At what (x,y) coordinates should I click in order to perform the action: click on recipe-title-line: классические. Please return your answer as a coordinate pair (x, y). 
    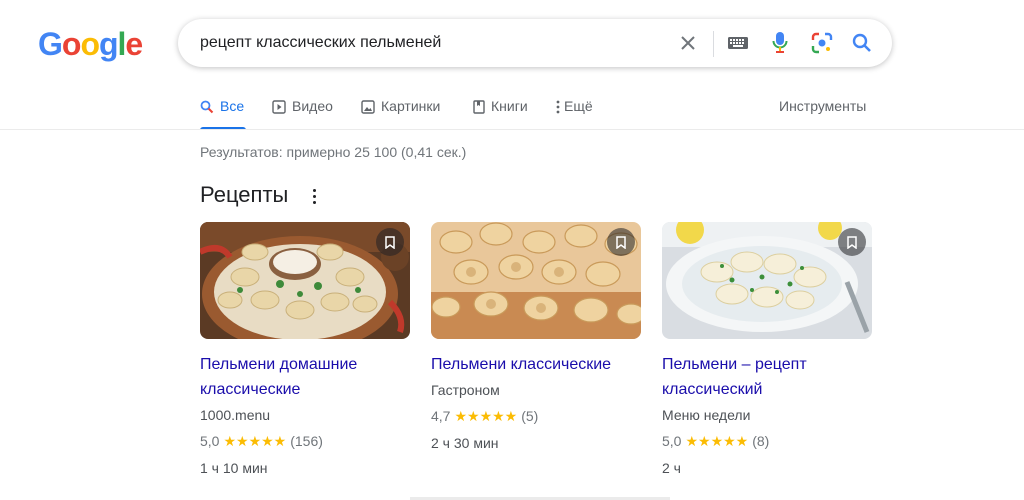
    Looking at the image, I should click on (250, 389).